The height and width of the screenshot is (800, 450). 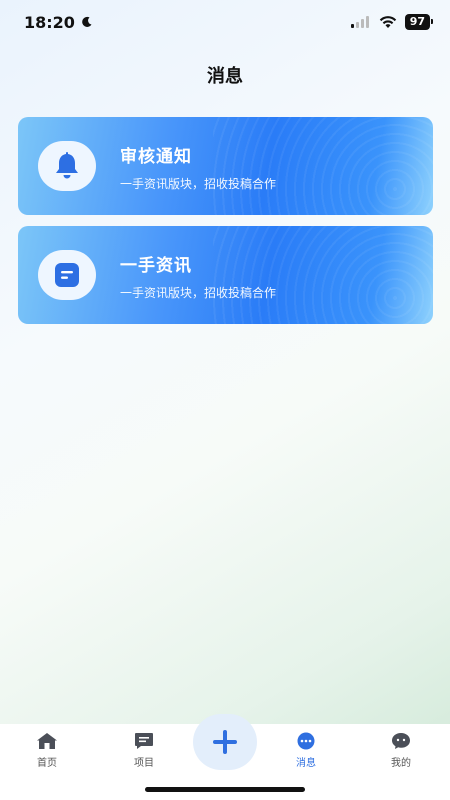 I want to click on signal-icon, so click(x=359, y=22).